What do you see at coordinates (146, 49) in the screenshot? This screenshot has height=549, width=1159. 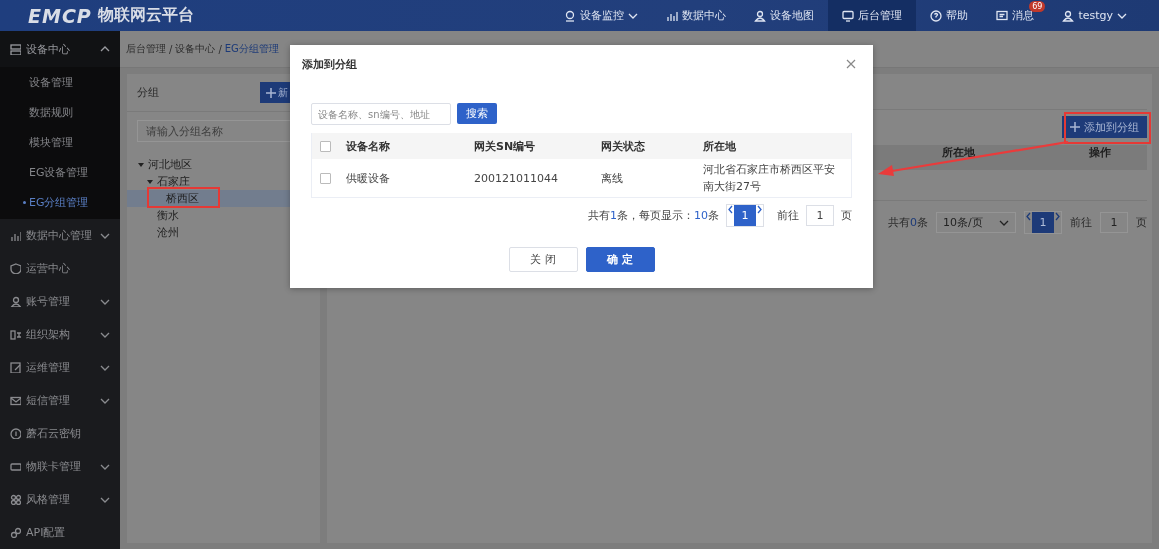 I see `breadcrumb-link: 后台管理` at bounding box center [146, 49].